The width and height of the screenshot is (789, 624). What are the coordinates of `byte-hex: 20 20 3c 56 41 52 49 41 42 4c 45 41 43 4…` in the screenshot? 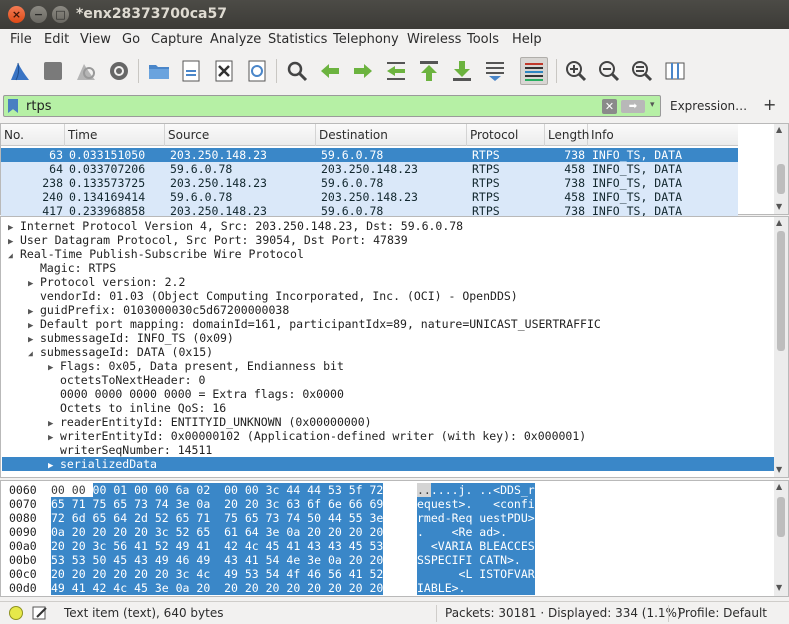 It's located at (217, 546).